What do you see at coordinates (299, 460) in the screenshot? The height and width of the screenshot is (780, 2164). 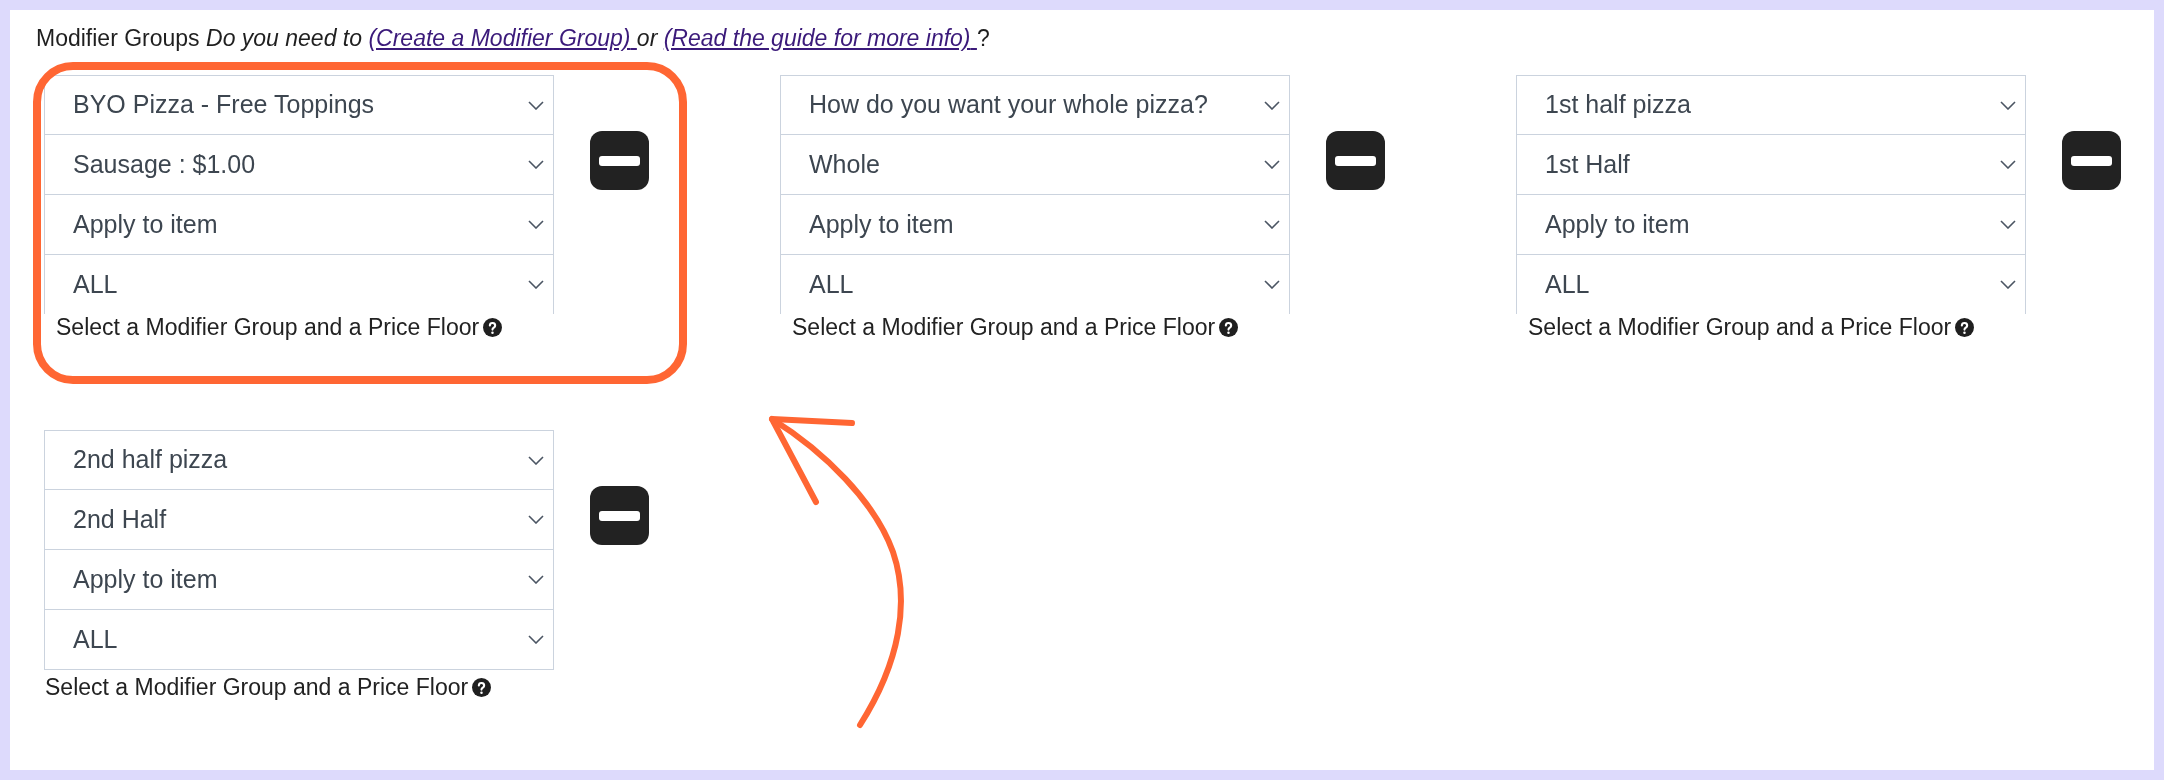 I see `dropdown: 2nd half pizza` at bounding box center [299, 460].